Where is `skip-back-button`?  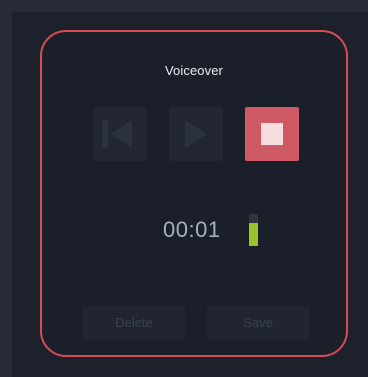 skip-back-button is located at coordinates (120, 134).